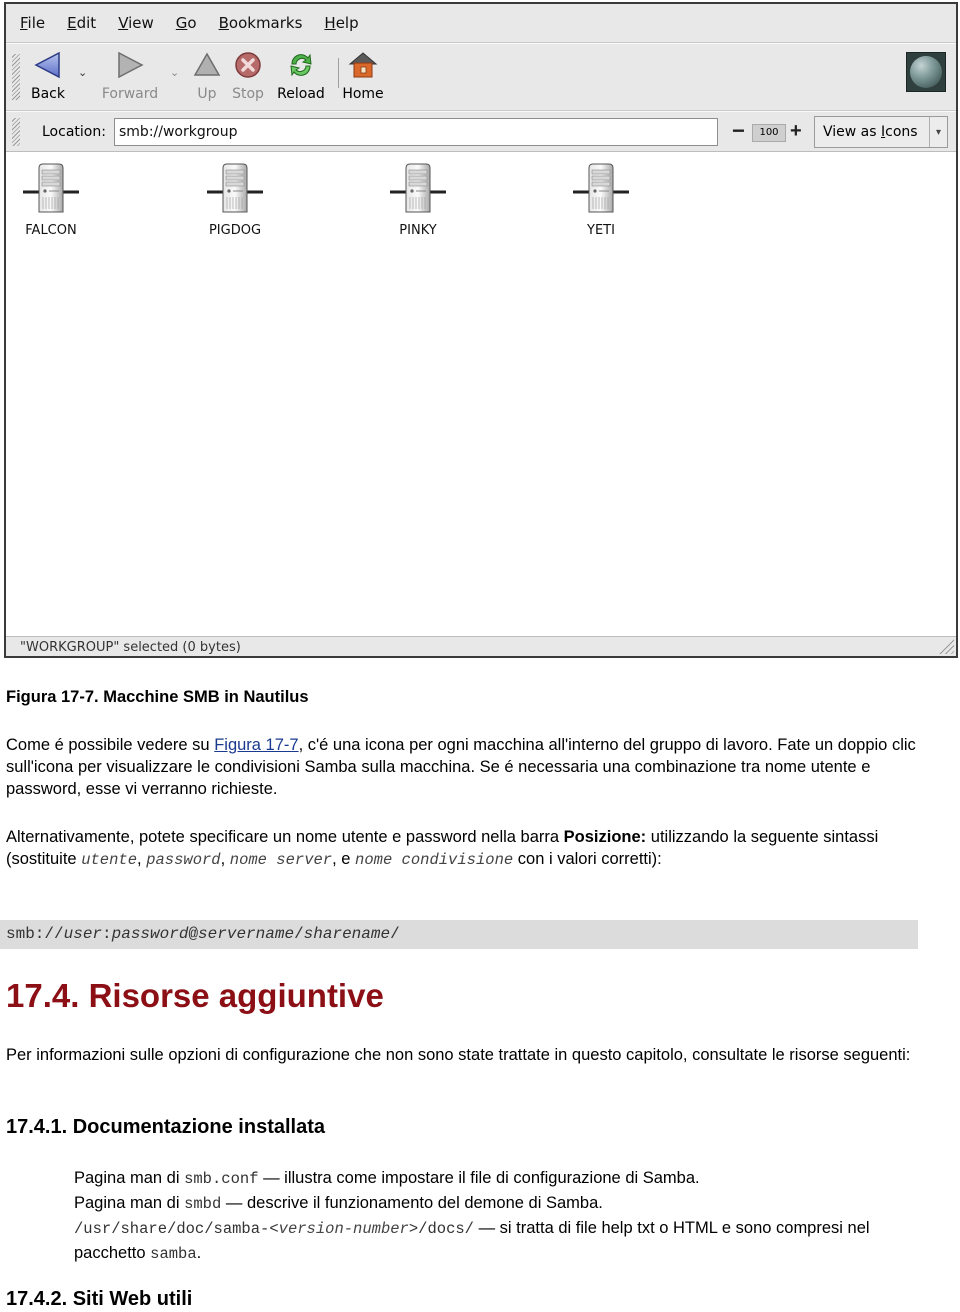  What do you see at coordinates (301, 65) in the screenshot?
I see `reload-icon` at bounding box center [301, 65].